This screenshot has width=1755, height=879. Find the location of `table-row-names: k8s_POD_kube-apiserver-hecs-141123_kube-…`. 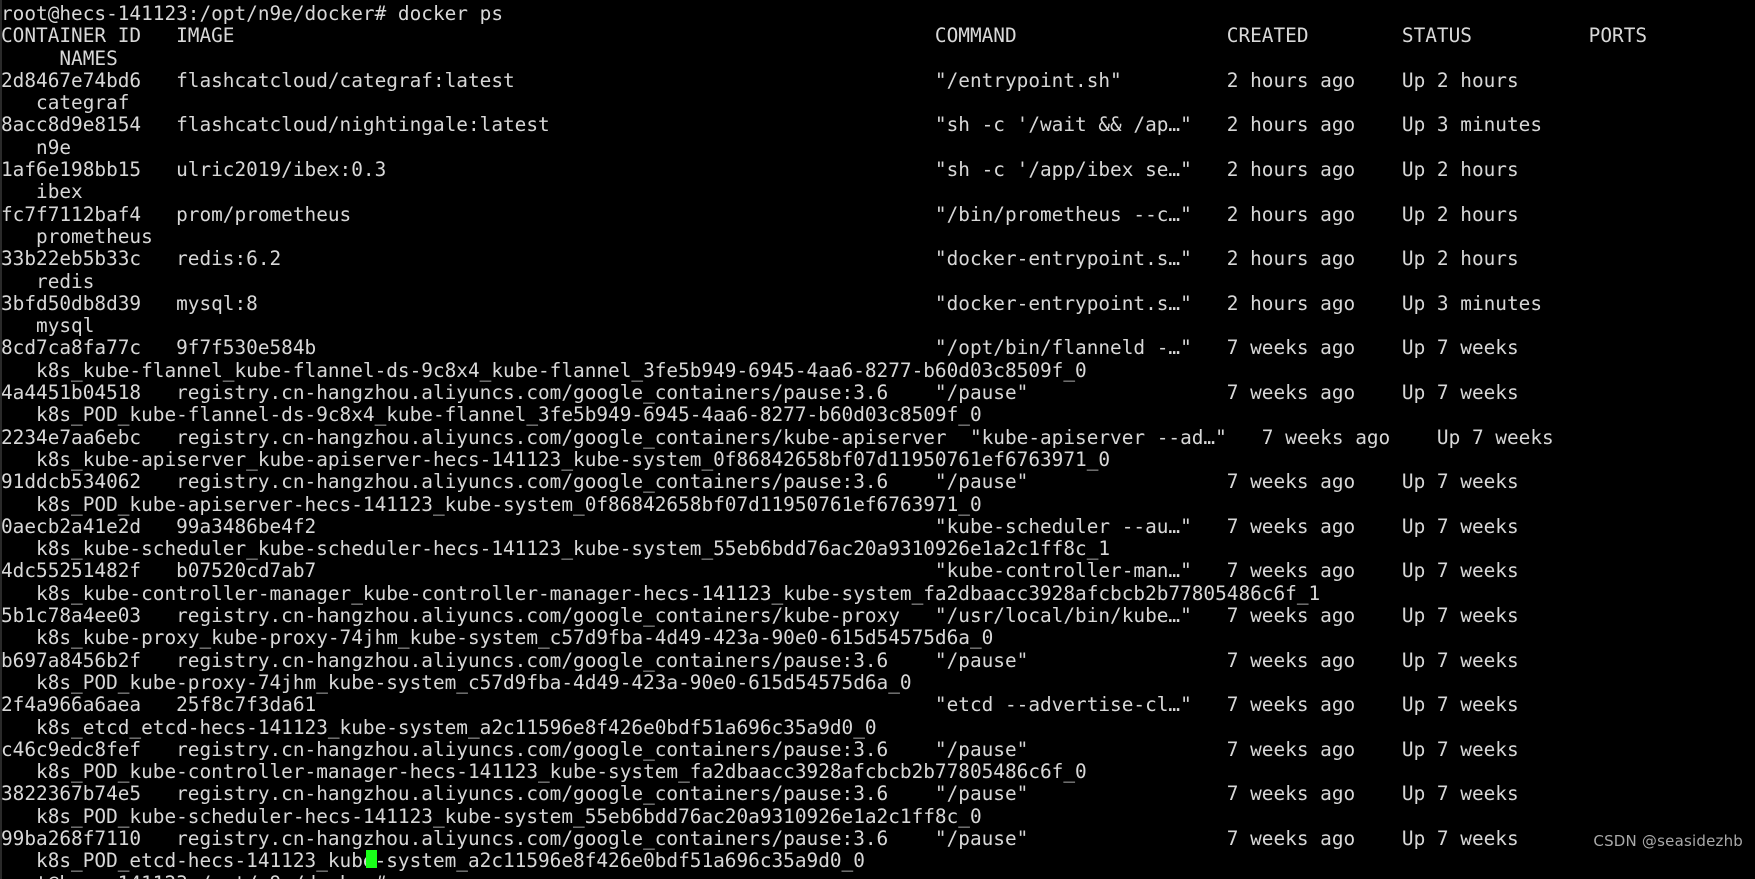

table-row-names: k8s_POD_kube-apiserver-hecs-141123_kube-… is located at coordinates (491, 504).